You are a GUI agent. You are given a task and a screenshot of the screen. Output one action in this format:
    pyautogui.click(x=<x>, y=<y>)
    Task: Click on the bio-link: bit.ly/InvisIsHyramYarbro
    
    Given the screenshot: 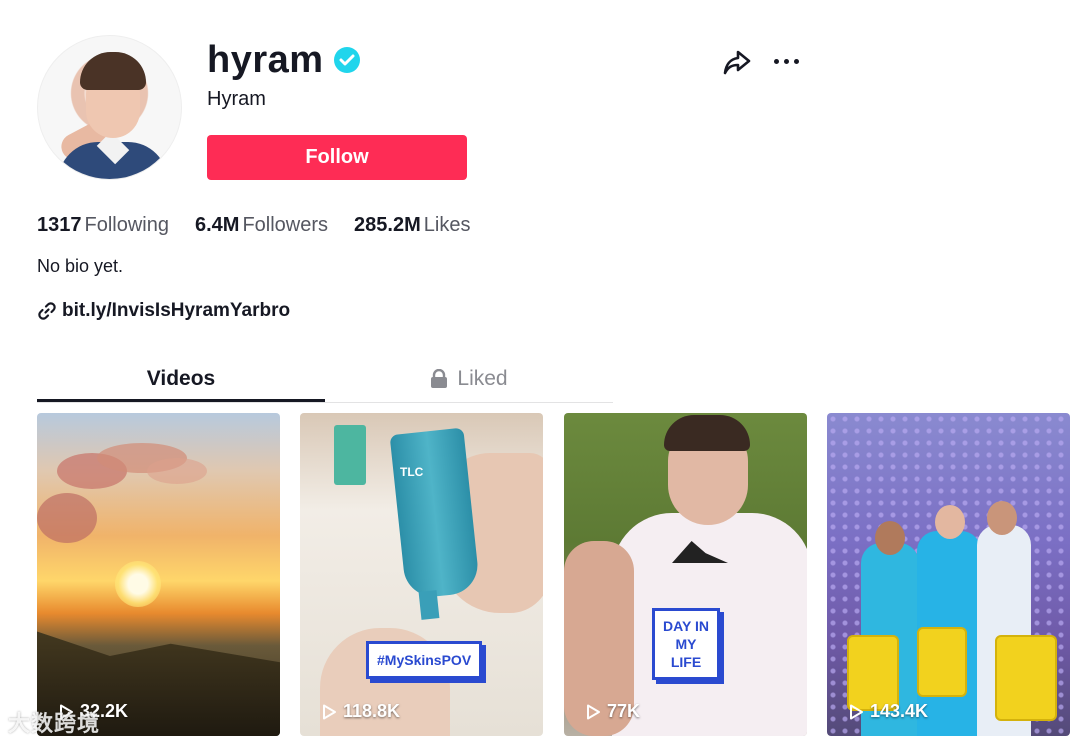 What is the action you would take?
    pyautogui.click(x=163, y=311)
    